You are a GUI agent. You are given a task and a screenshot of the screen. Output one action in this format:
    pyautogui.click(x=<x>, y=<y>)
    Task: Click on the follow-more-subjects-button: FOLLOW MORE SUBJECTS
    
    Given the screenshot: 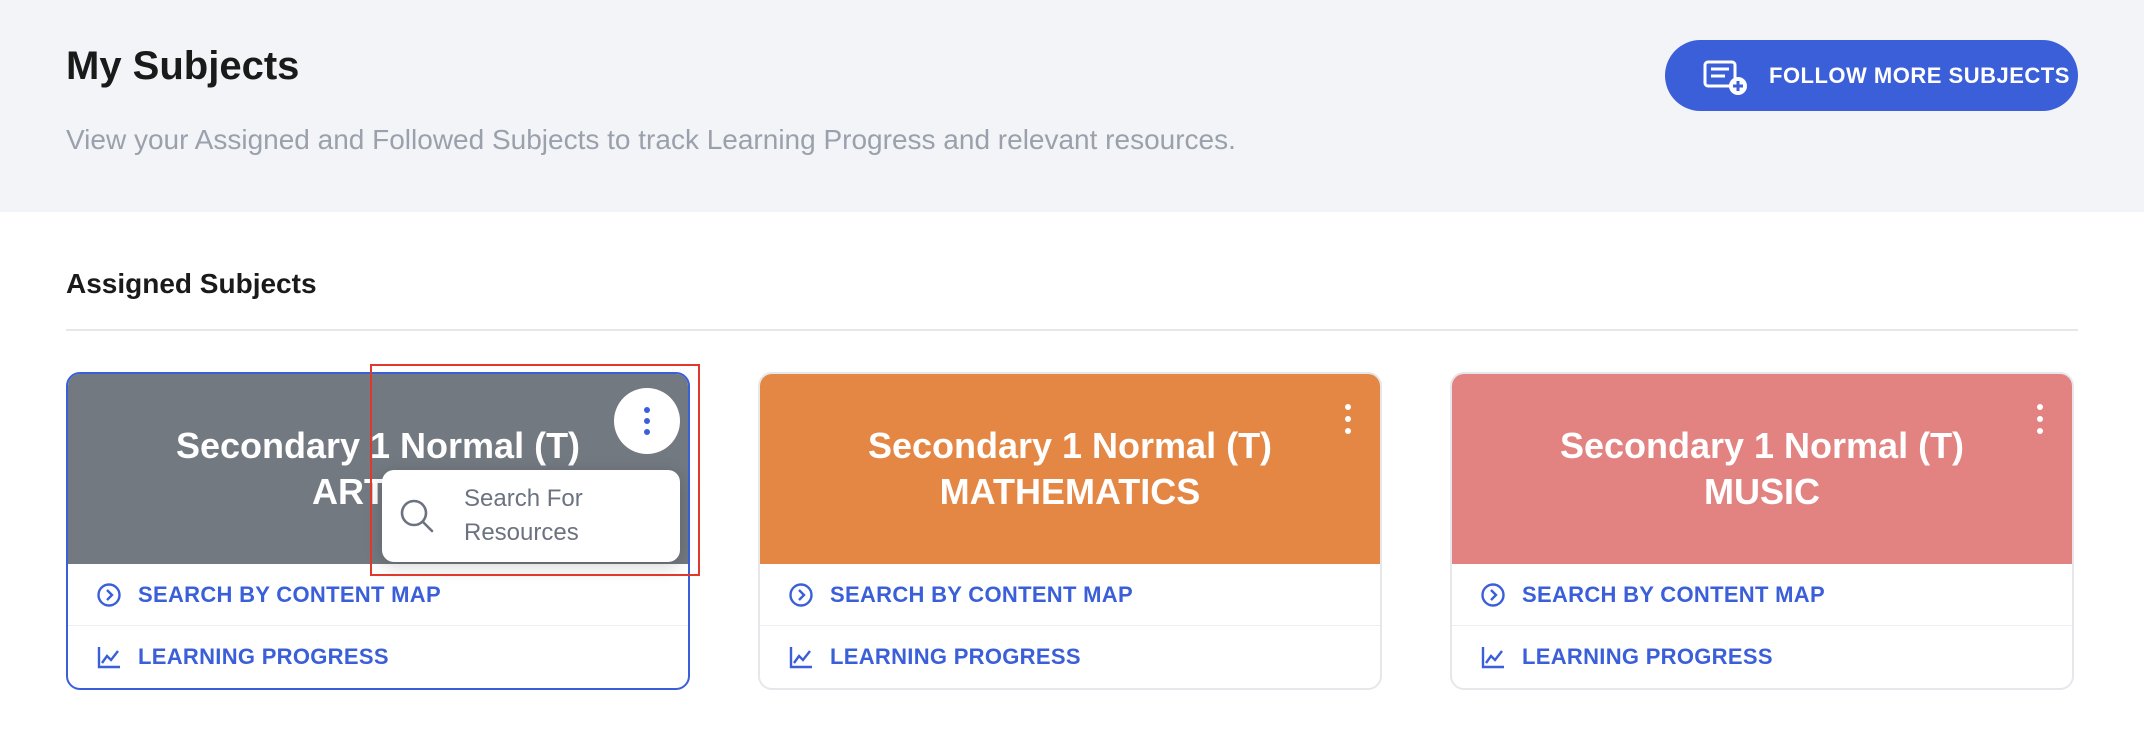 What is the action you would take?
    pyautogui.click(x=1871, y=75)
    